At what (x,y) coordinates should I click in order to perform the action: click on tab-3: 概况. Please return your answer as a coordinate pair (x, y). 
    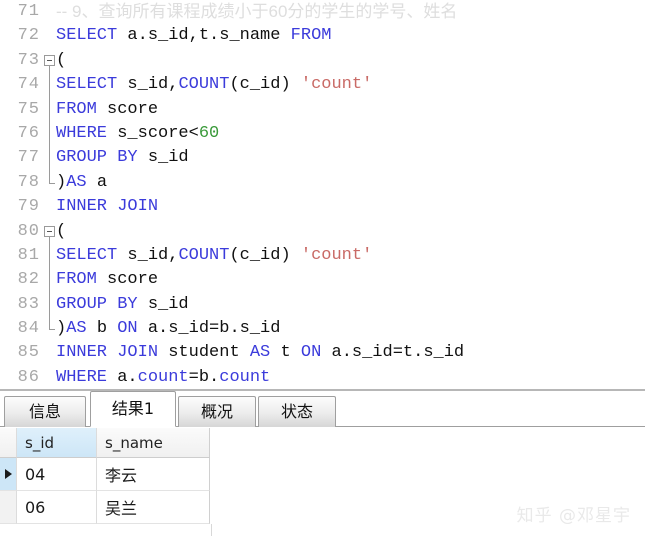
    Looking at the image, I should click on (217, 411).